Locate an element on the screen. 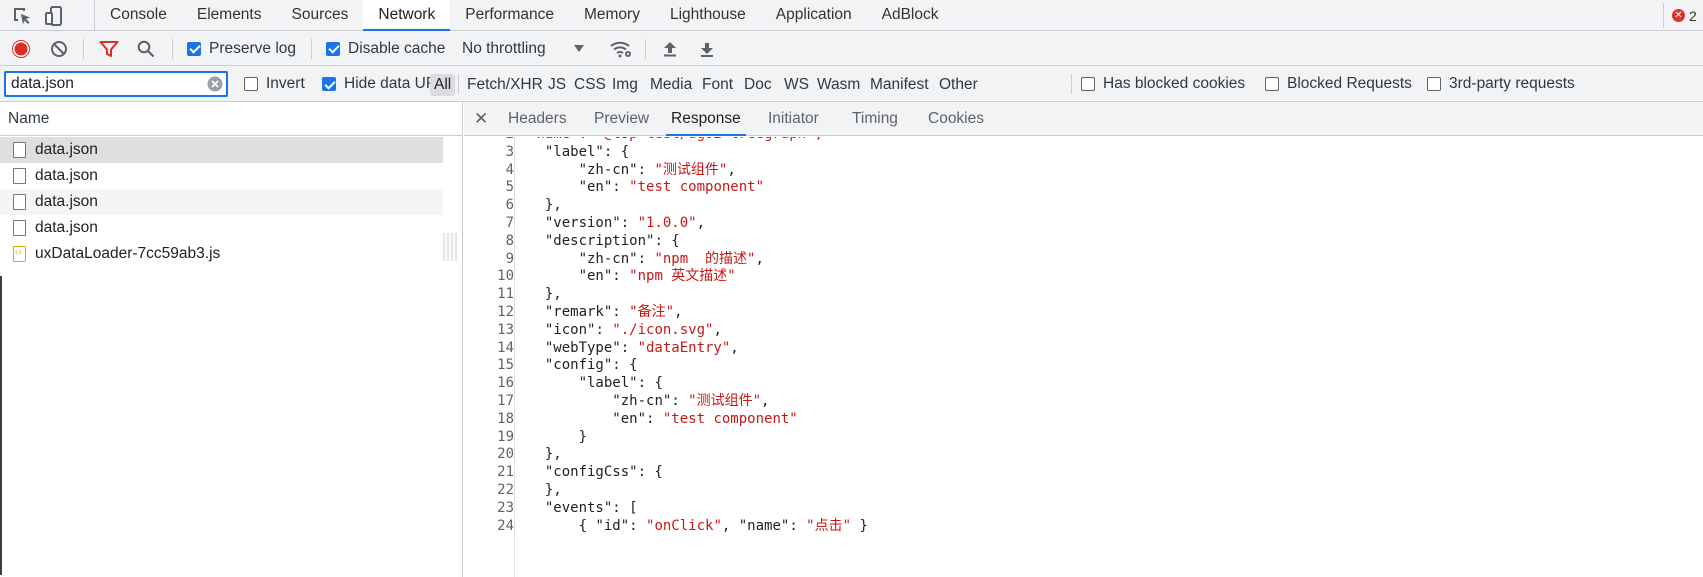 This screenshot has height=577, width=1703. filter-type-manifest: Manifest is located at coordinates (899, 85).